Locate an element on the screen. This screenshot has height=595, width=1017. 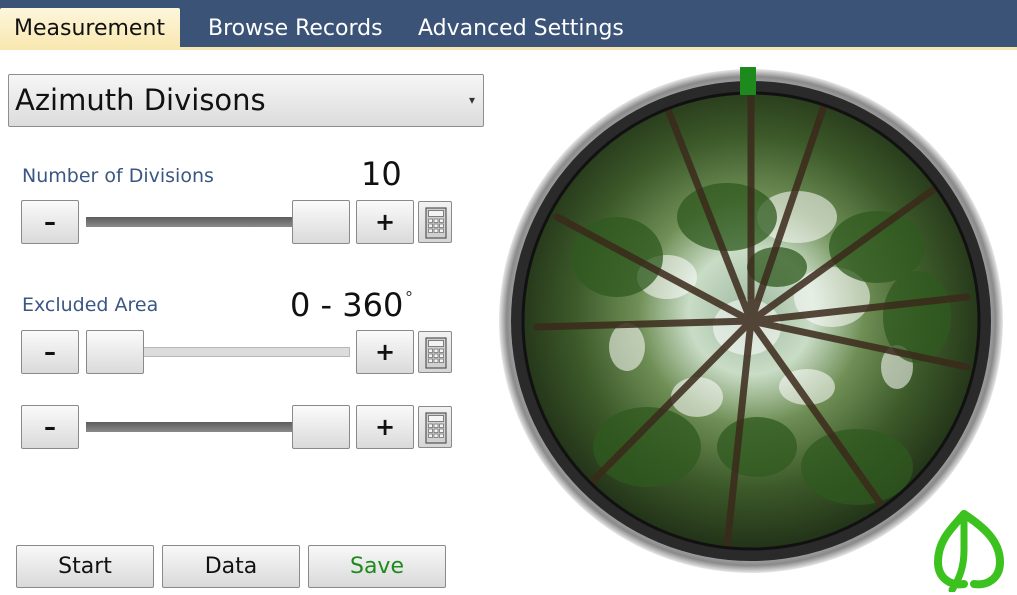
excluded-end-calculator-button is located at coordinates (435, 427).